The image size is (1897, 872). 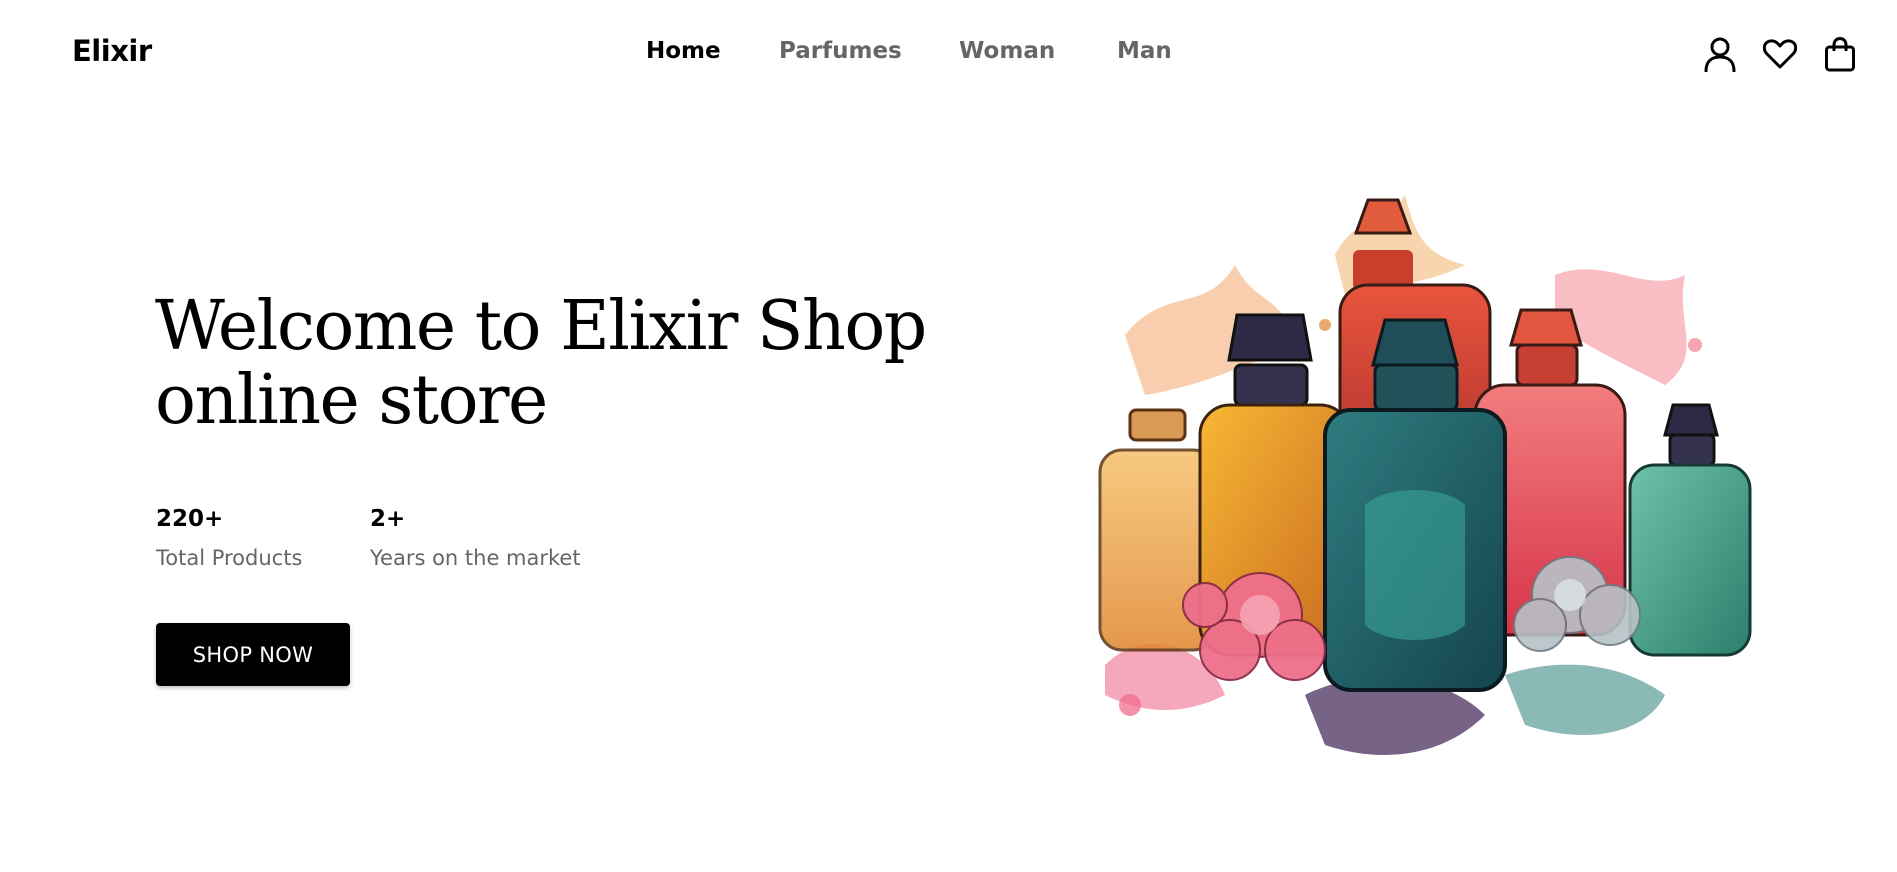 What do you see at coordinates (229, 558) in the screenshot?
I see `stat-label: Total Products` at bounding box center [229, 558].